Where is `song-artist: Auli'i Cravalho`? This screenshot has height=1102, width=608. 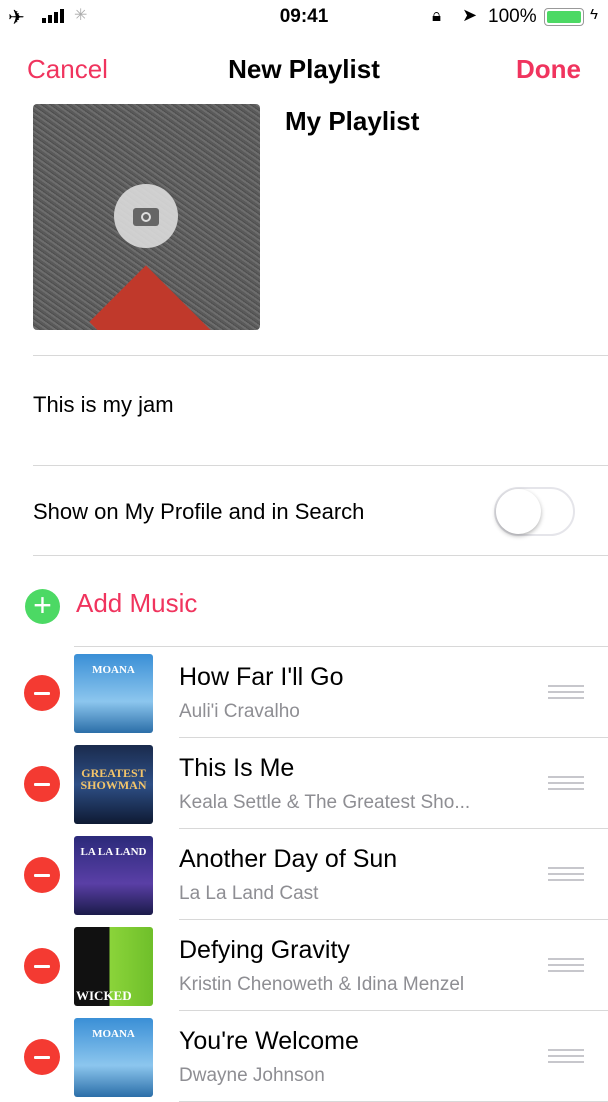 song-artist: Auli'i Cravalho is located at coordinates (239, 711).